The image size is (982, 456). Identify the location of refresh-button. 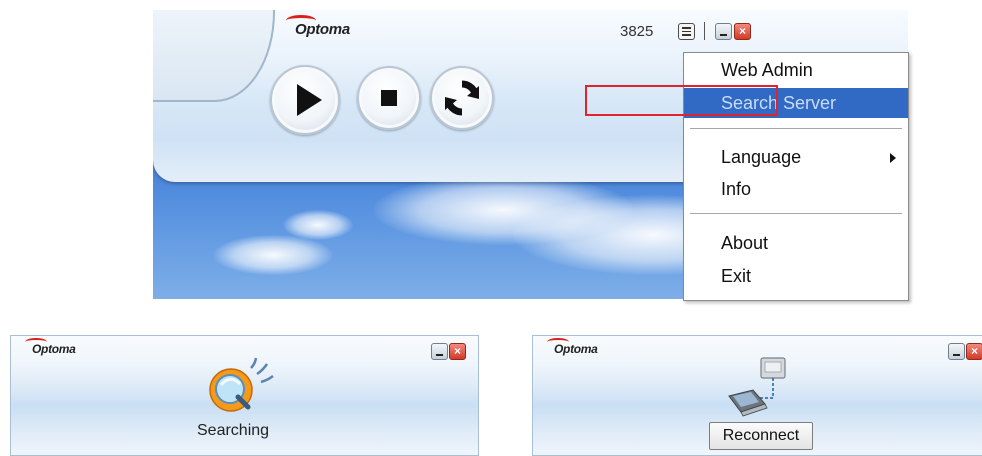
(462, 98).